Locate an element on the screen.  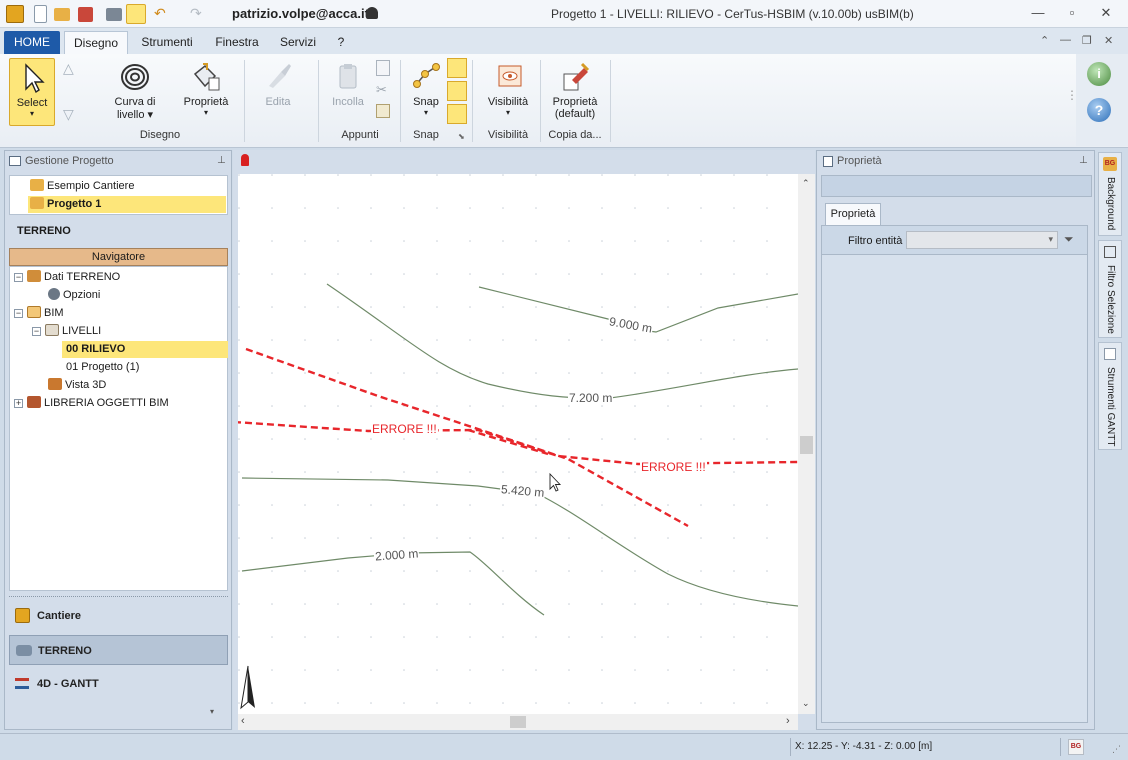
side-tab-strumenti-gantt: Strumenti GANTT is located at coordinates (1110, 396).